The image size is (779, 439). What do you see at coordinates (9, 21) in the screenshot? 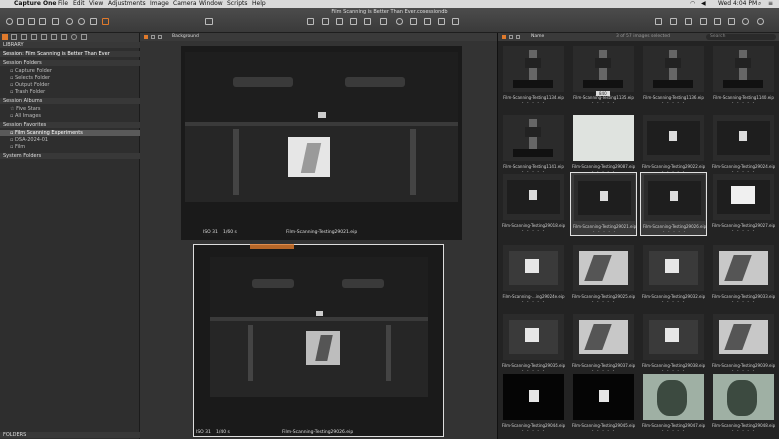
I see `import-icon` at bounding box center [9, 21].